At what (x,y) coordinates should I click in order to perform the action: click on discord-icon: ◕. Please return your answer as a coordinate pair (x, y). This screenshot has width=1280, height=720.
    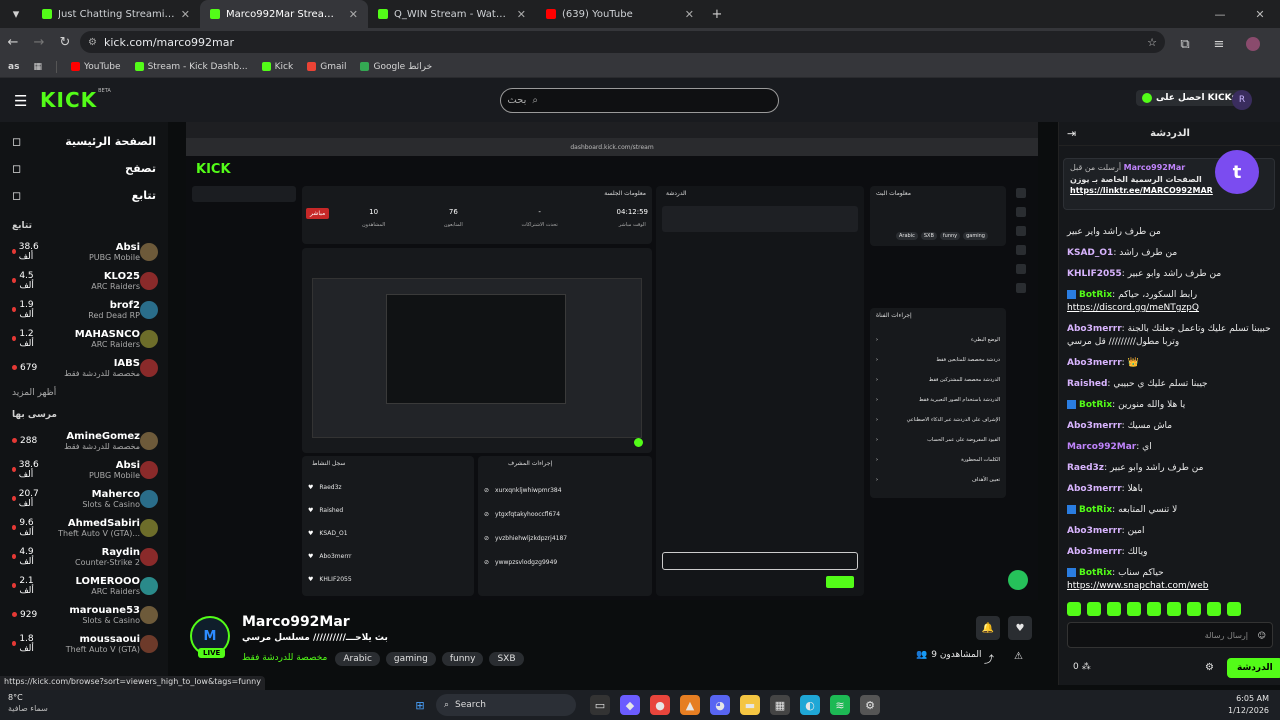
    Looking at the image, I should click on (720, 705).